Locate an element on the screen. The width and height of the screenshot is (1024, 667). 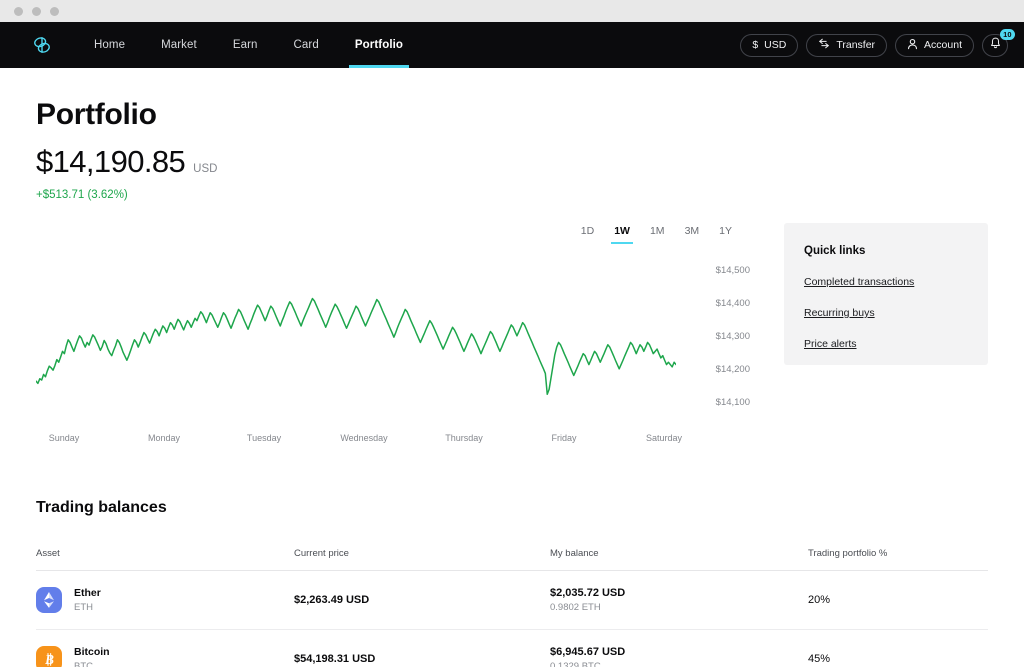
asset-cell: Ether ETH is located at coordinates (165, 600).